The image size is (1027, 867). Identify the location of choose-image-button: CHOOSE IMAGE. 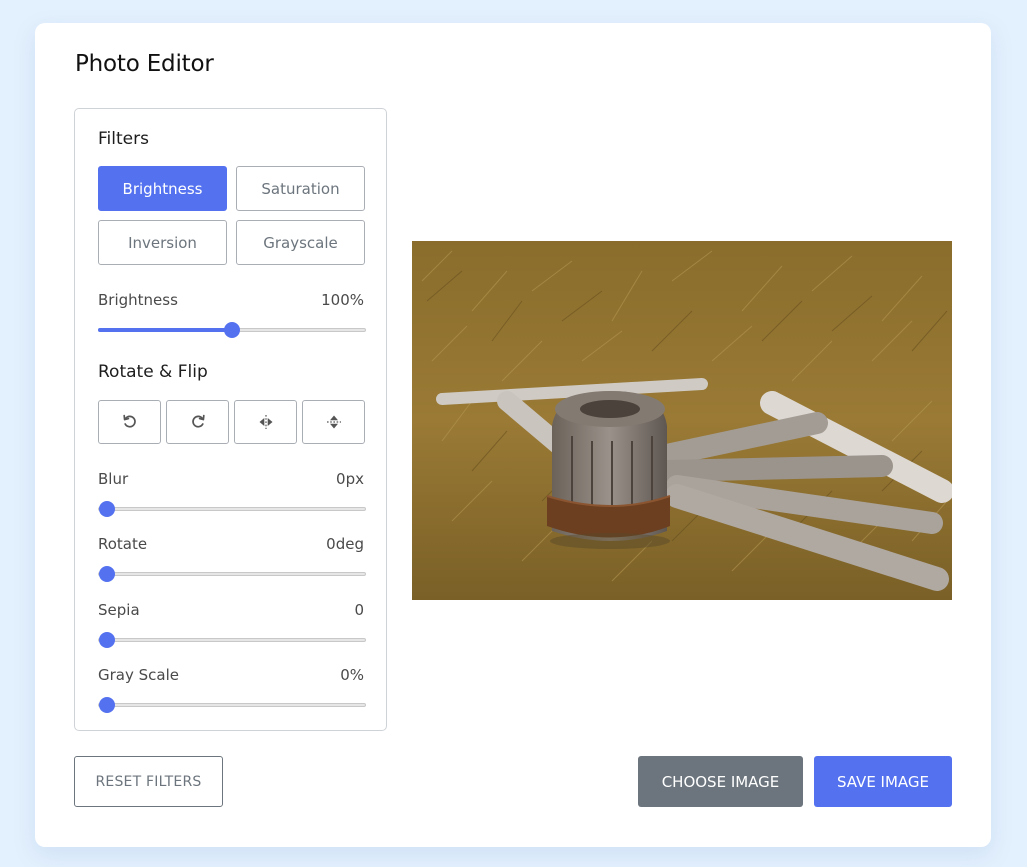
(720, 781).